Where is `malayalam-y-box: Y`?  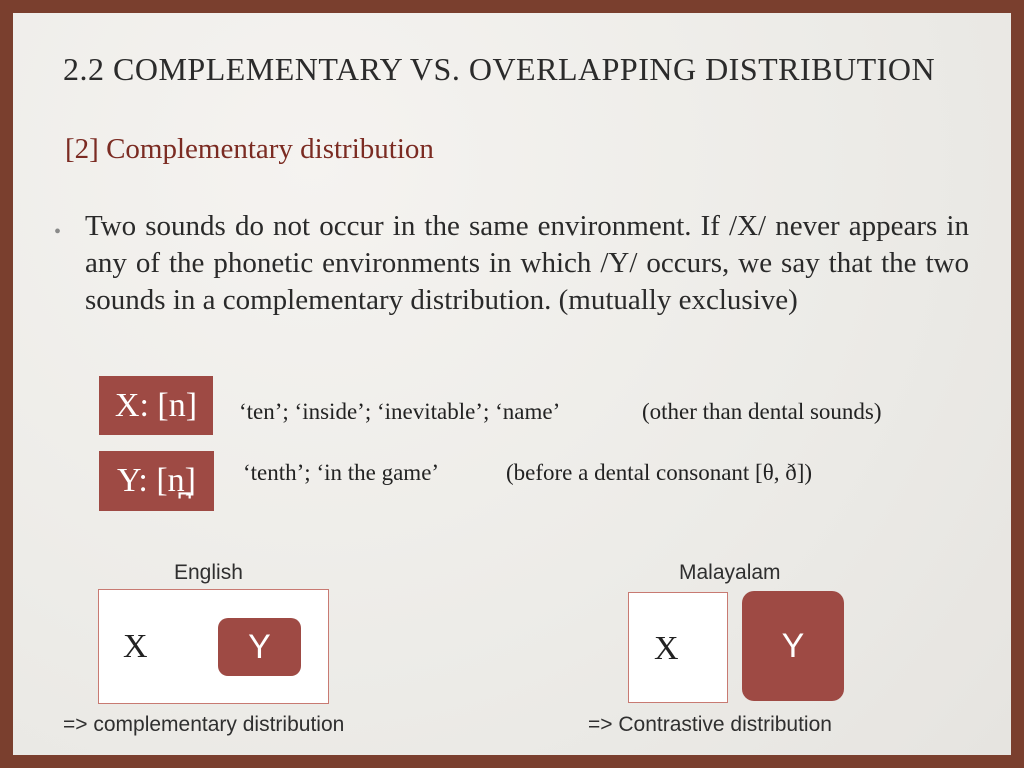 malayalam-y-box: Y is located at coordinates (793, 646).